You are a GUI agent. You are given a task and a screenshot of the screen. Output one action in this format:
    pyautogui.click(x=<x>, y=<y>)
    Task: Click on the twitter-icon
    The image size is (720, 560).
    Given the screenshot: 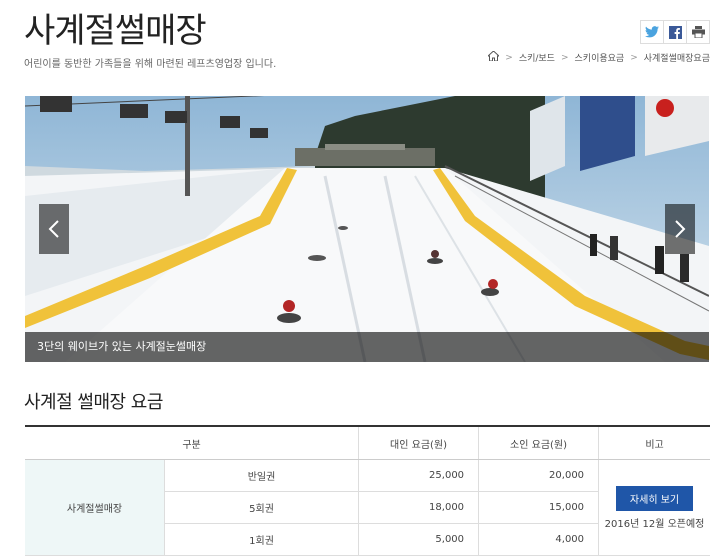 What is the action you would take?
    pyautogui.click(x=652, y=32)
    